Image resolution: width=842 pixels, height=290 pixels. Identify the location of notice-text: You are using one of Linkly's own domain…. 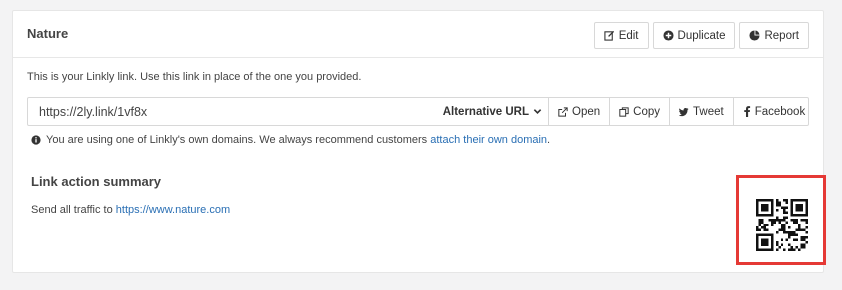
(237, 140).